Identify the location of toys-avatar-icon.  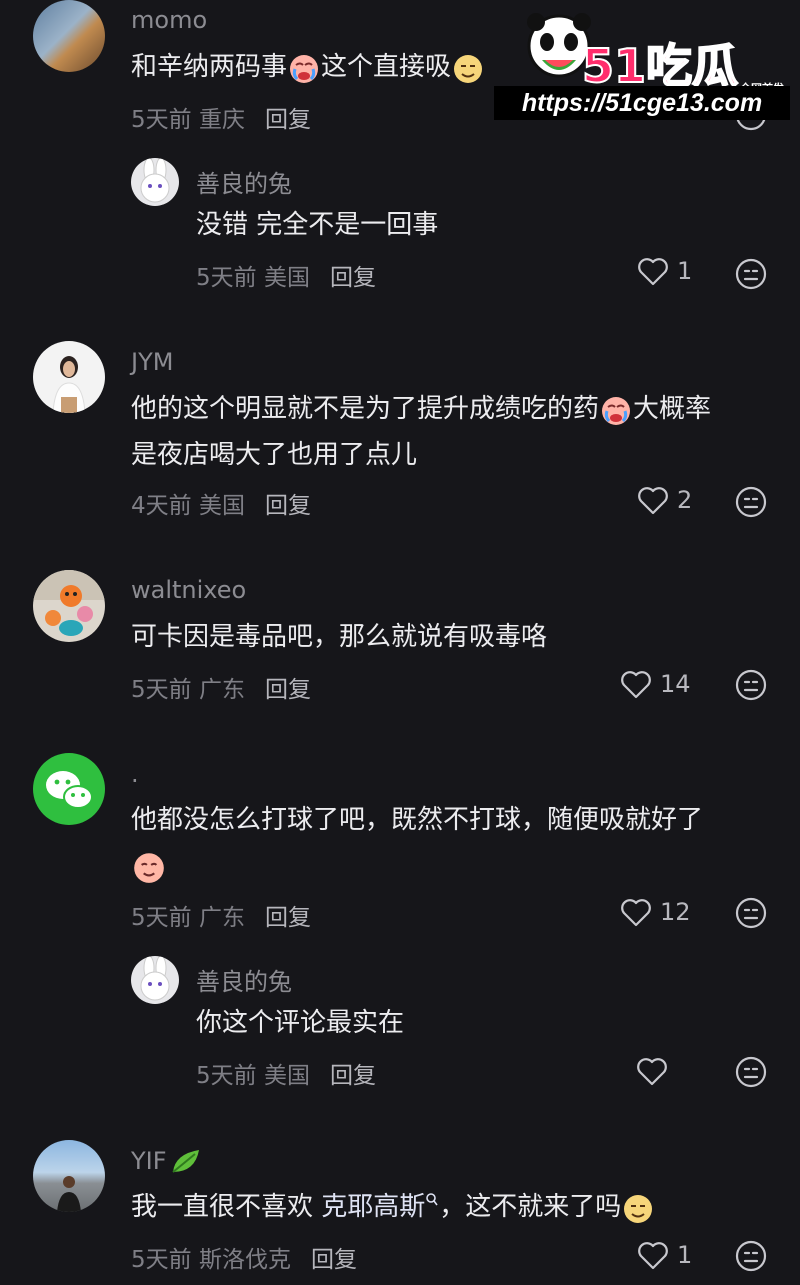
(69, 603).